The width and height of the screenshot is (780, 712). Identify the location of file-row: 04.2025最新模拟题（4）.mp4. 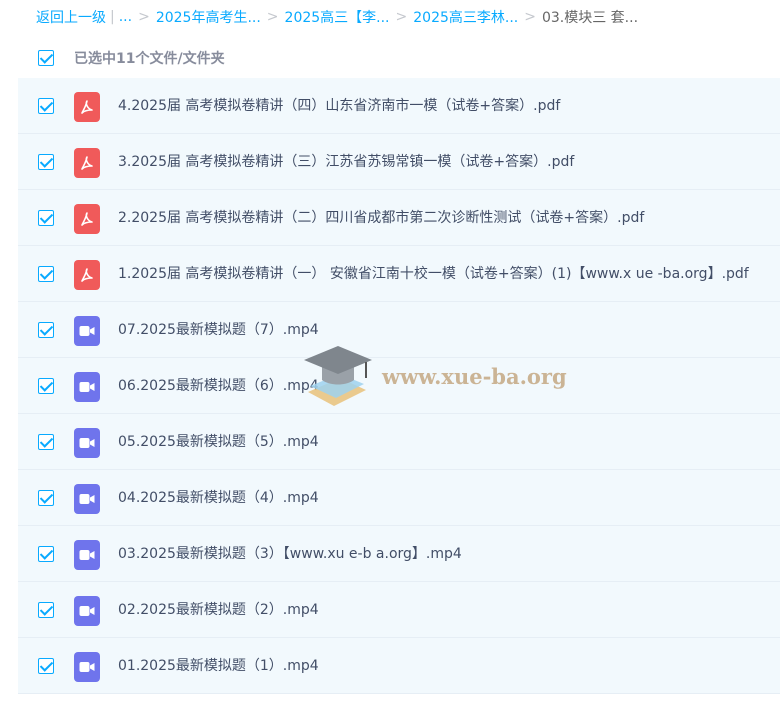
(399, 498).